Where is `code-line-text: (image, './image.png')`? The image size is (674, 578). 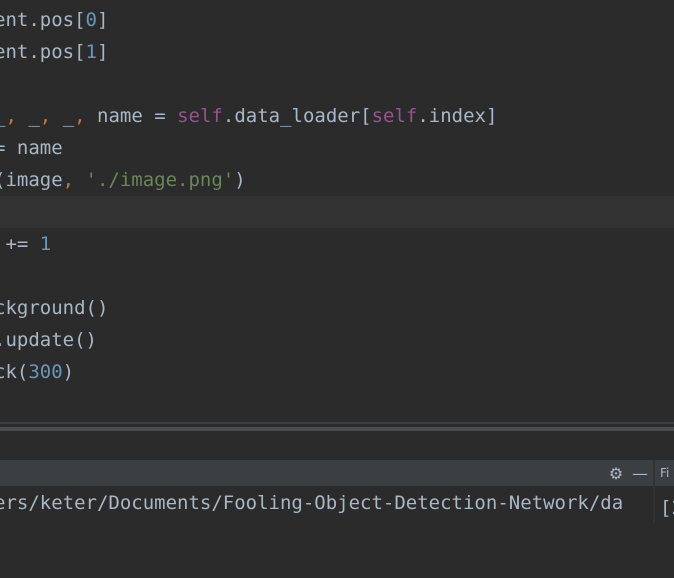 code-line-text: (image, './image.png') is located at coordinates (123, 180).